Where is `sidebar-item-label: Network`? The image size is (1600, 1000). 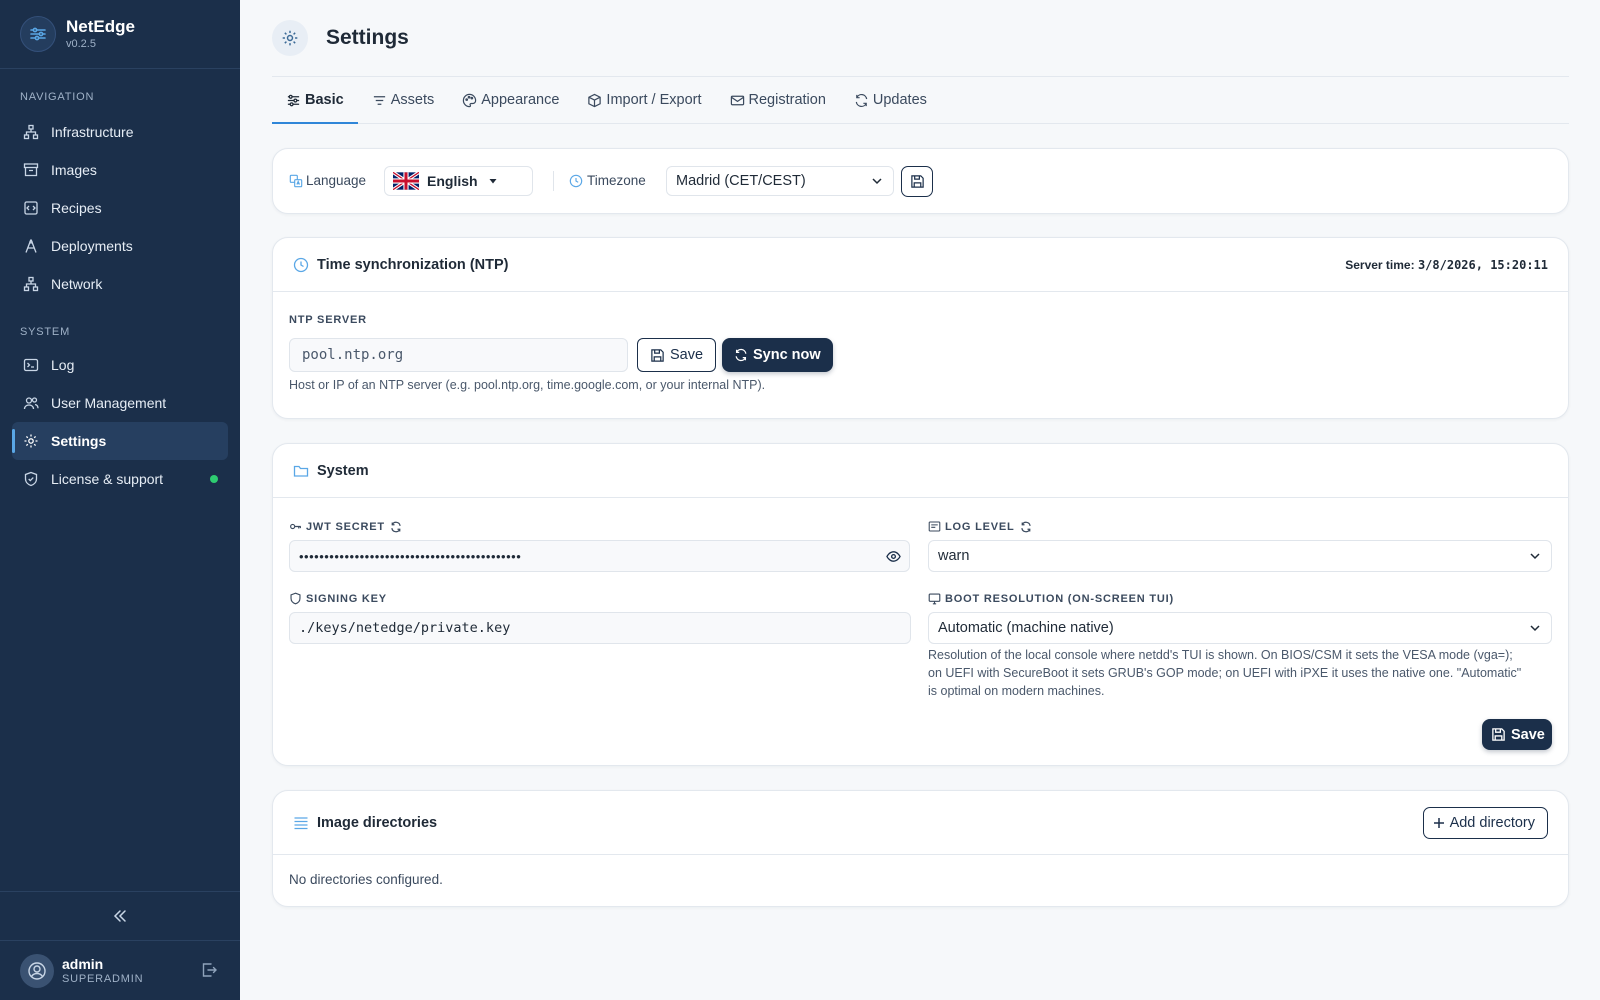 sidebar-item-label: Network is located at coordinates (77, 284).